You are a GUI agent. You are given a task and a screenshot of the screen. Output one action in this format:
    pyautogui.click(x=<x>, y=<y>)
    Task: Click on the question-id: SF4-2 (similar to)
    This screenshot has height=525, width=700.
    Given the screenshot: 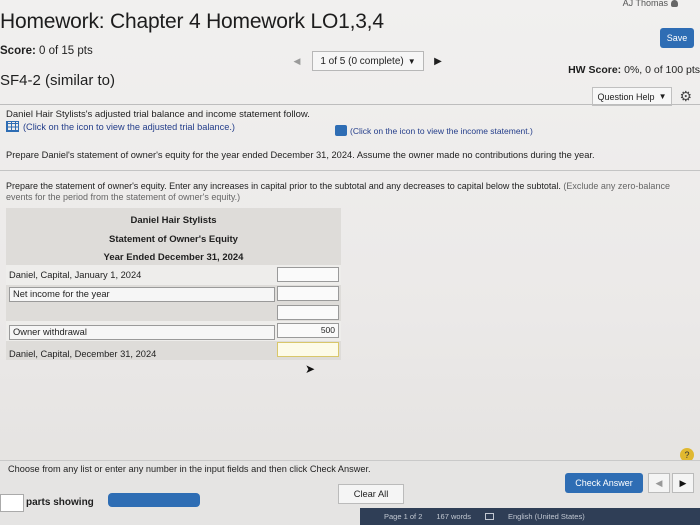 What is the action you would take?
    pyautogui.click(x=58, y=80)
    